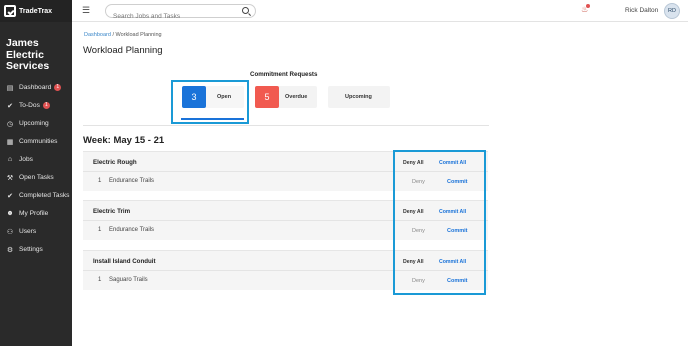 The height and width of the screenshot is (346, 688). Describe the element at coordinates (641, 10) in the screenshot. I see `user-name: Rick Dalton` at that location.